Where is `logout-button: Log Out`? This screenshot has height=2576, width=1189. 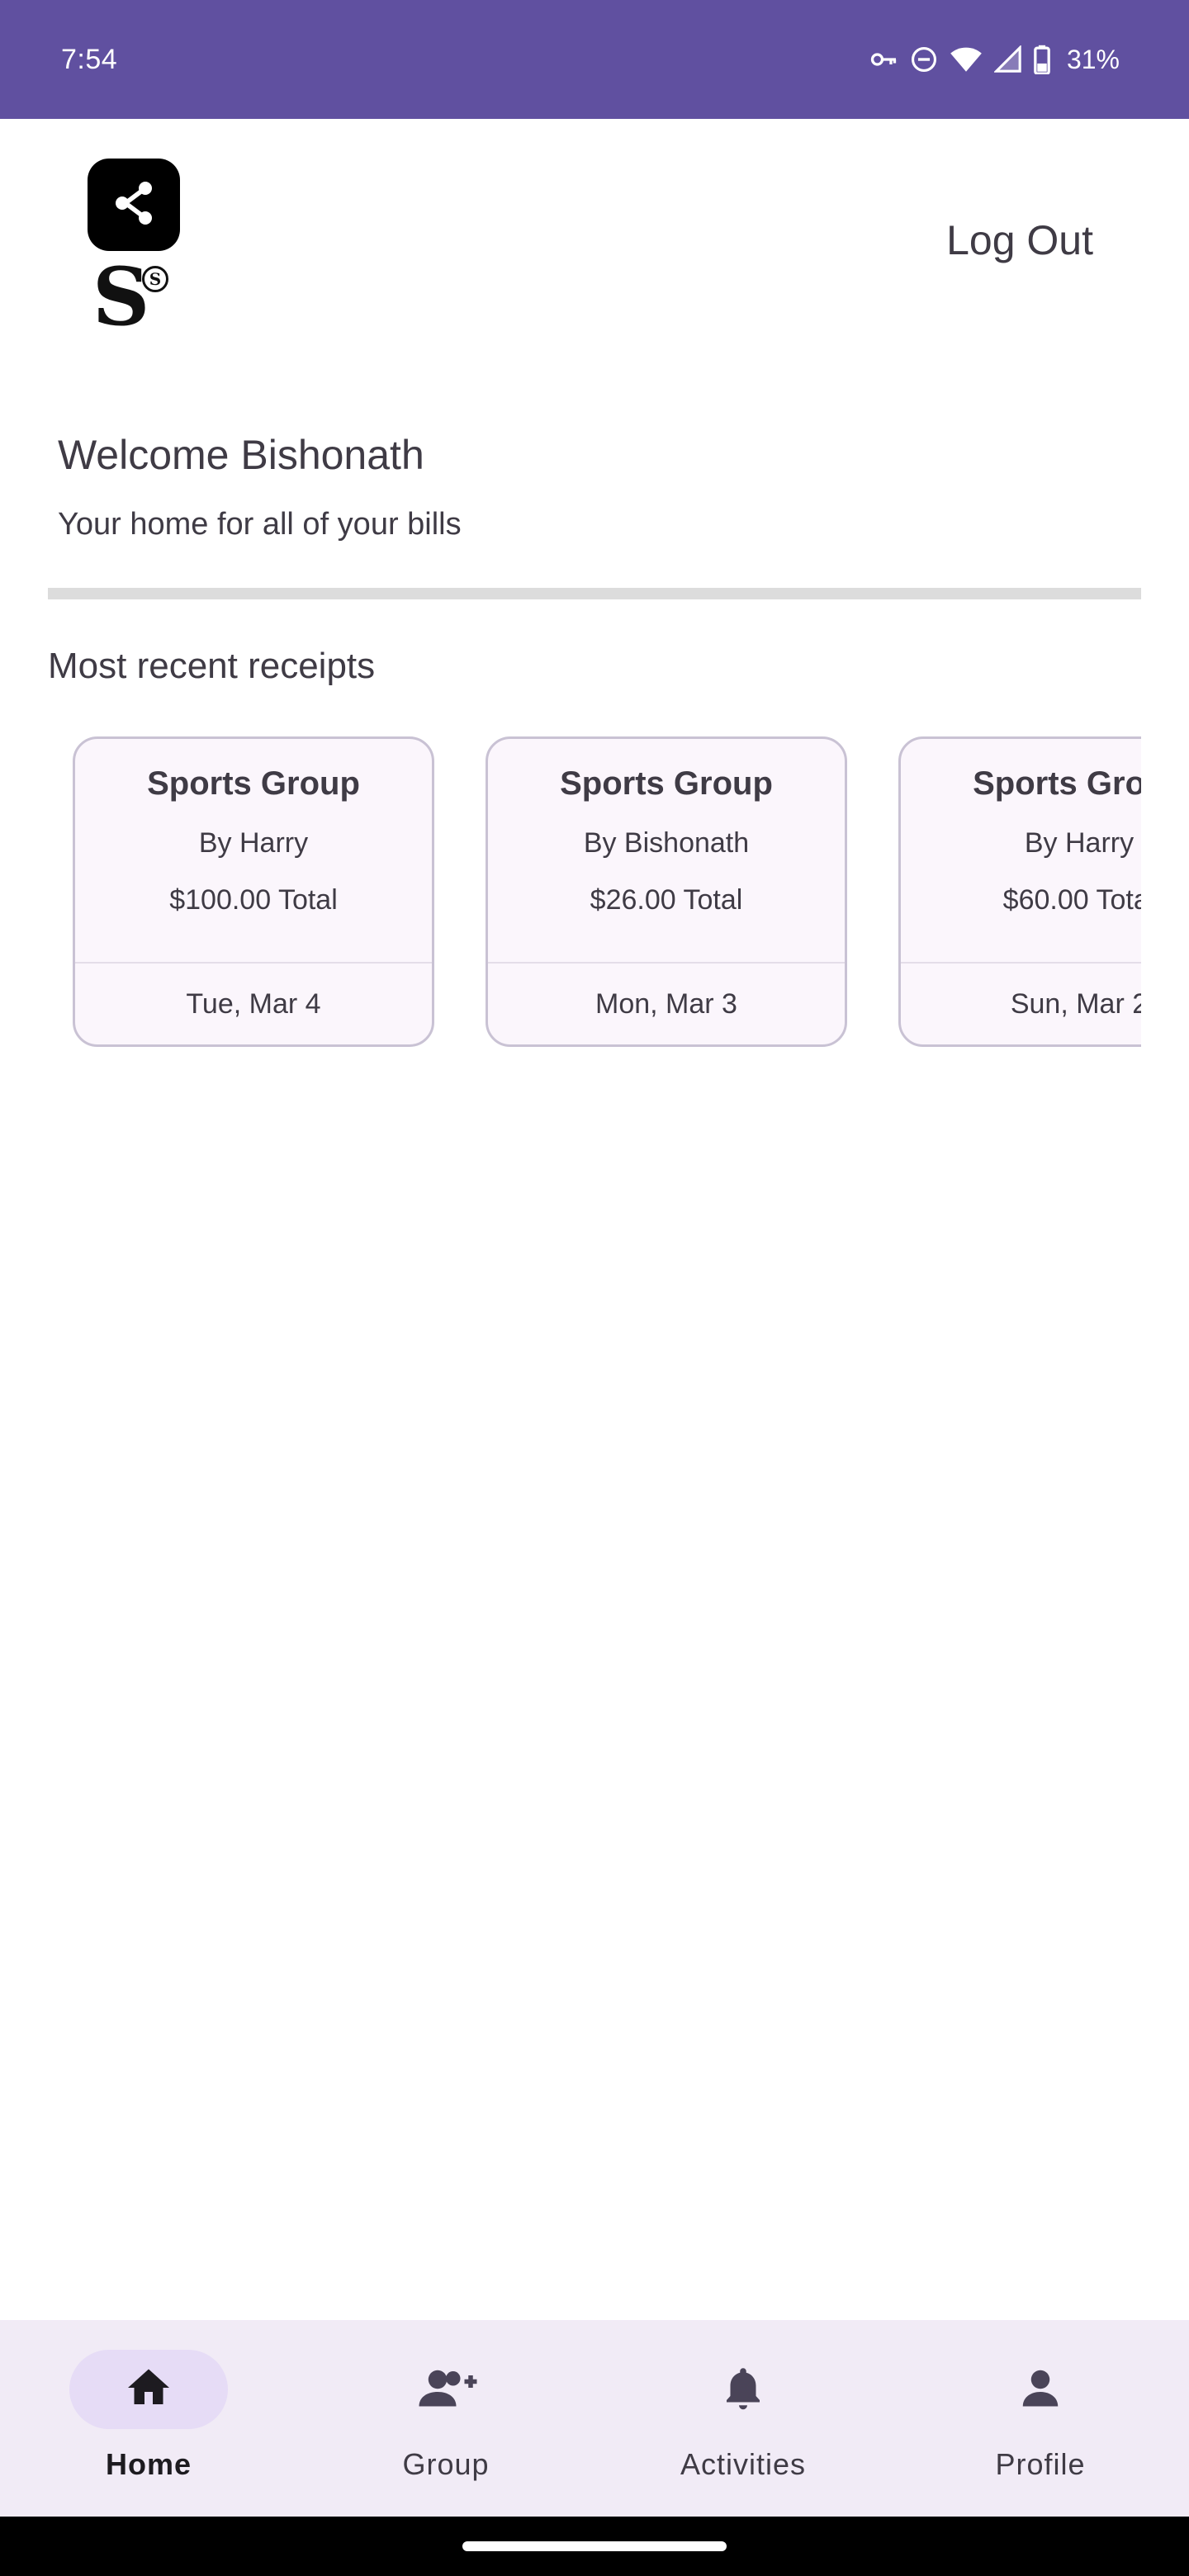 logout-button: Log Out is located at coordinates (1019, 240).